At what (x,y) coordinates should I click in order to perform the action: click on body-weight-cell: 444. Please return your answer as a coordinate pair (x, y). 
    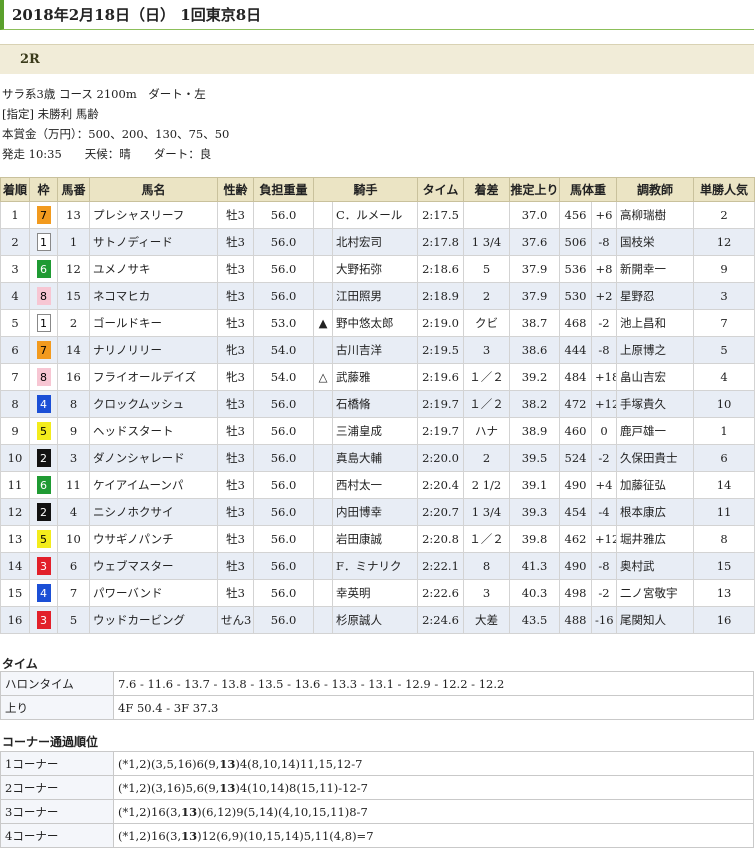
    Looking at the image, I should click on (576, 350).